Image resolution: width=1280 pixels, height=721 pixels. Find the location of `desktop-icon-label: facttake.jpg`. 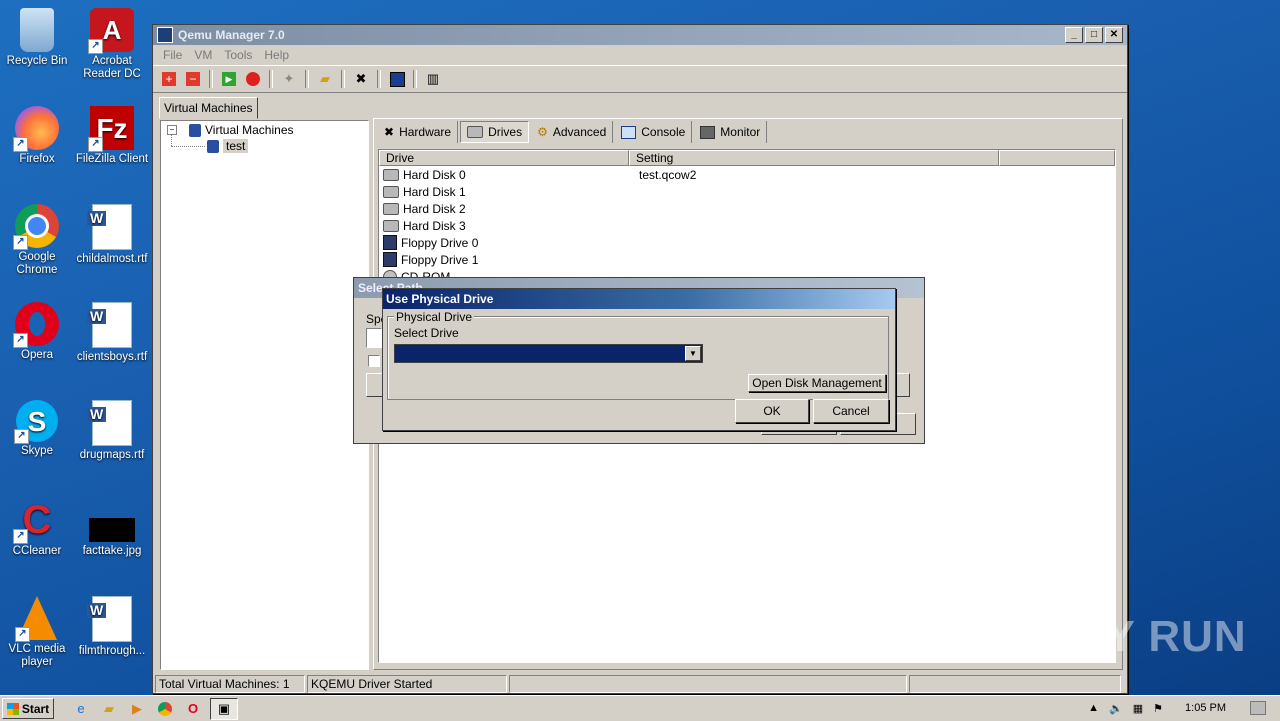

desktop-icon-label: facttake.jpg is located at coordinates (112, 551).